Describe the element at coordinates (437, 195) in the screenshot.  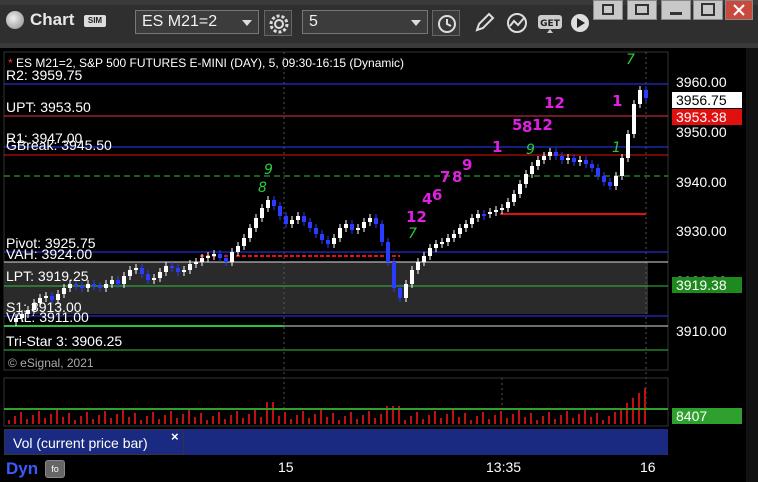
I see `setup-count-label: 6` at that location.